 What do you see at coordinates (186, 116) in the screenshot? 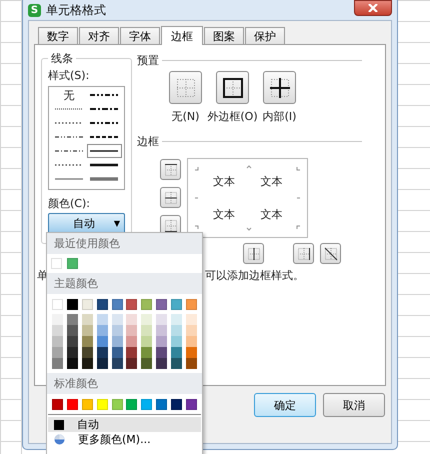
I see `preset-label: 无(N)` at bounding box center [186, 116].